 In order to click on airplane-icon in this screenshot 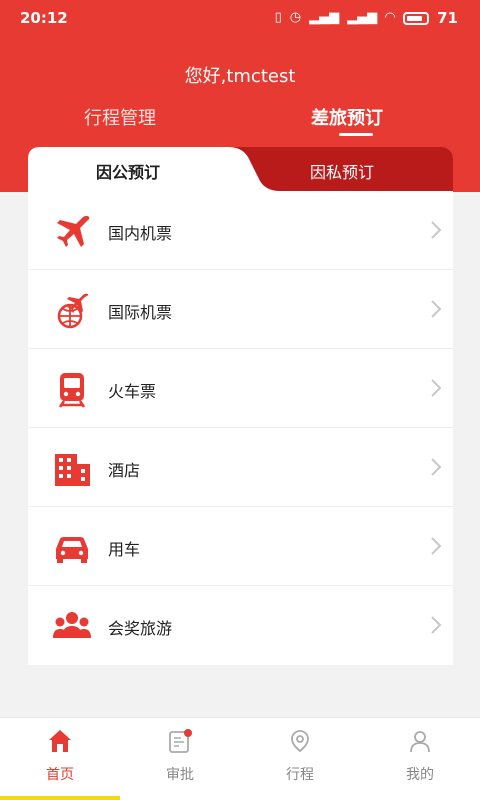, I will do `click(73, 231)`.